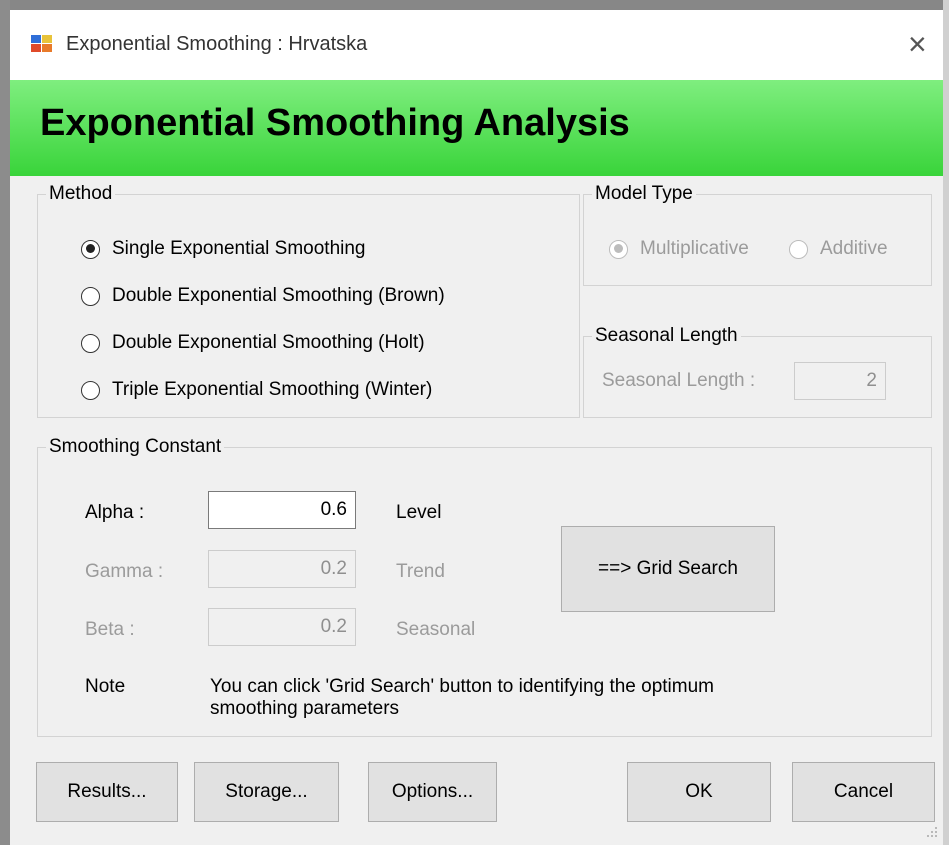  I want to click on seasonal-length-group: Seasonal Length Seasonal Length : 2, so click(757, 371).